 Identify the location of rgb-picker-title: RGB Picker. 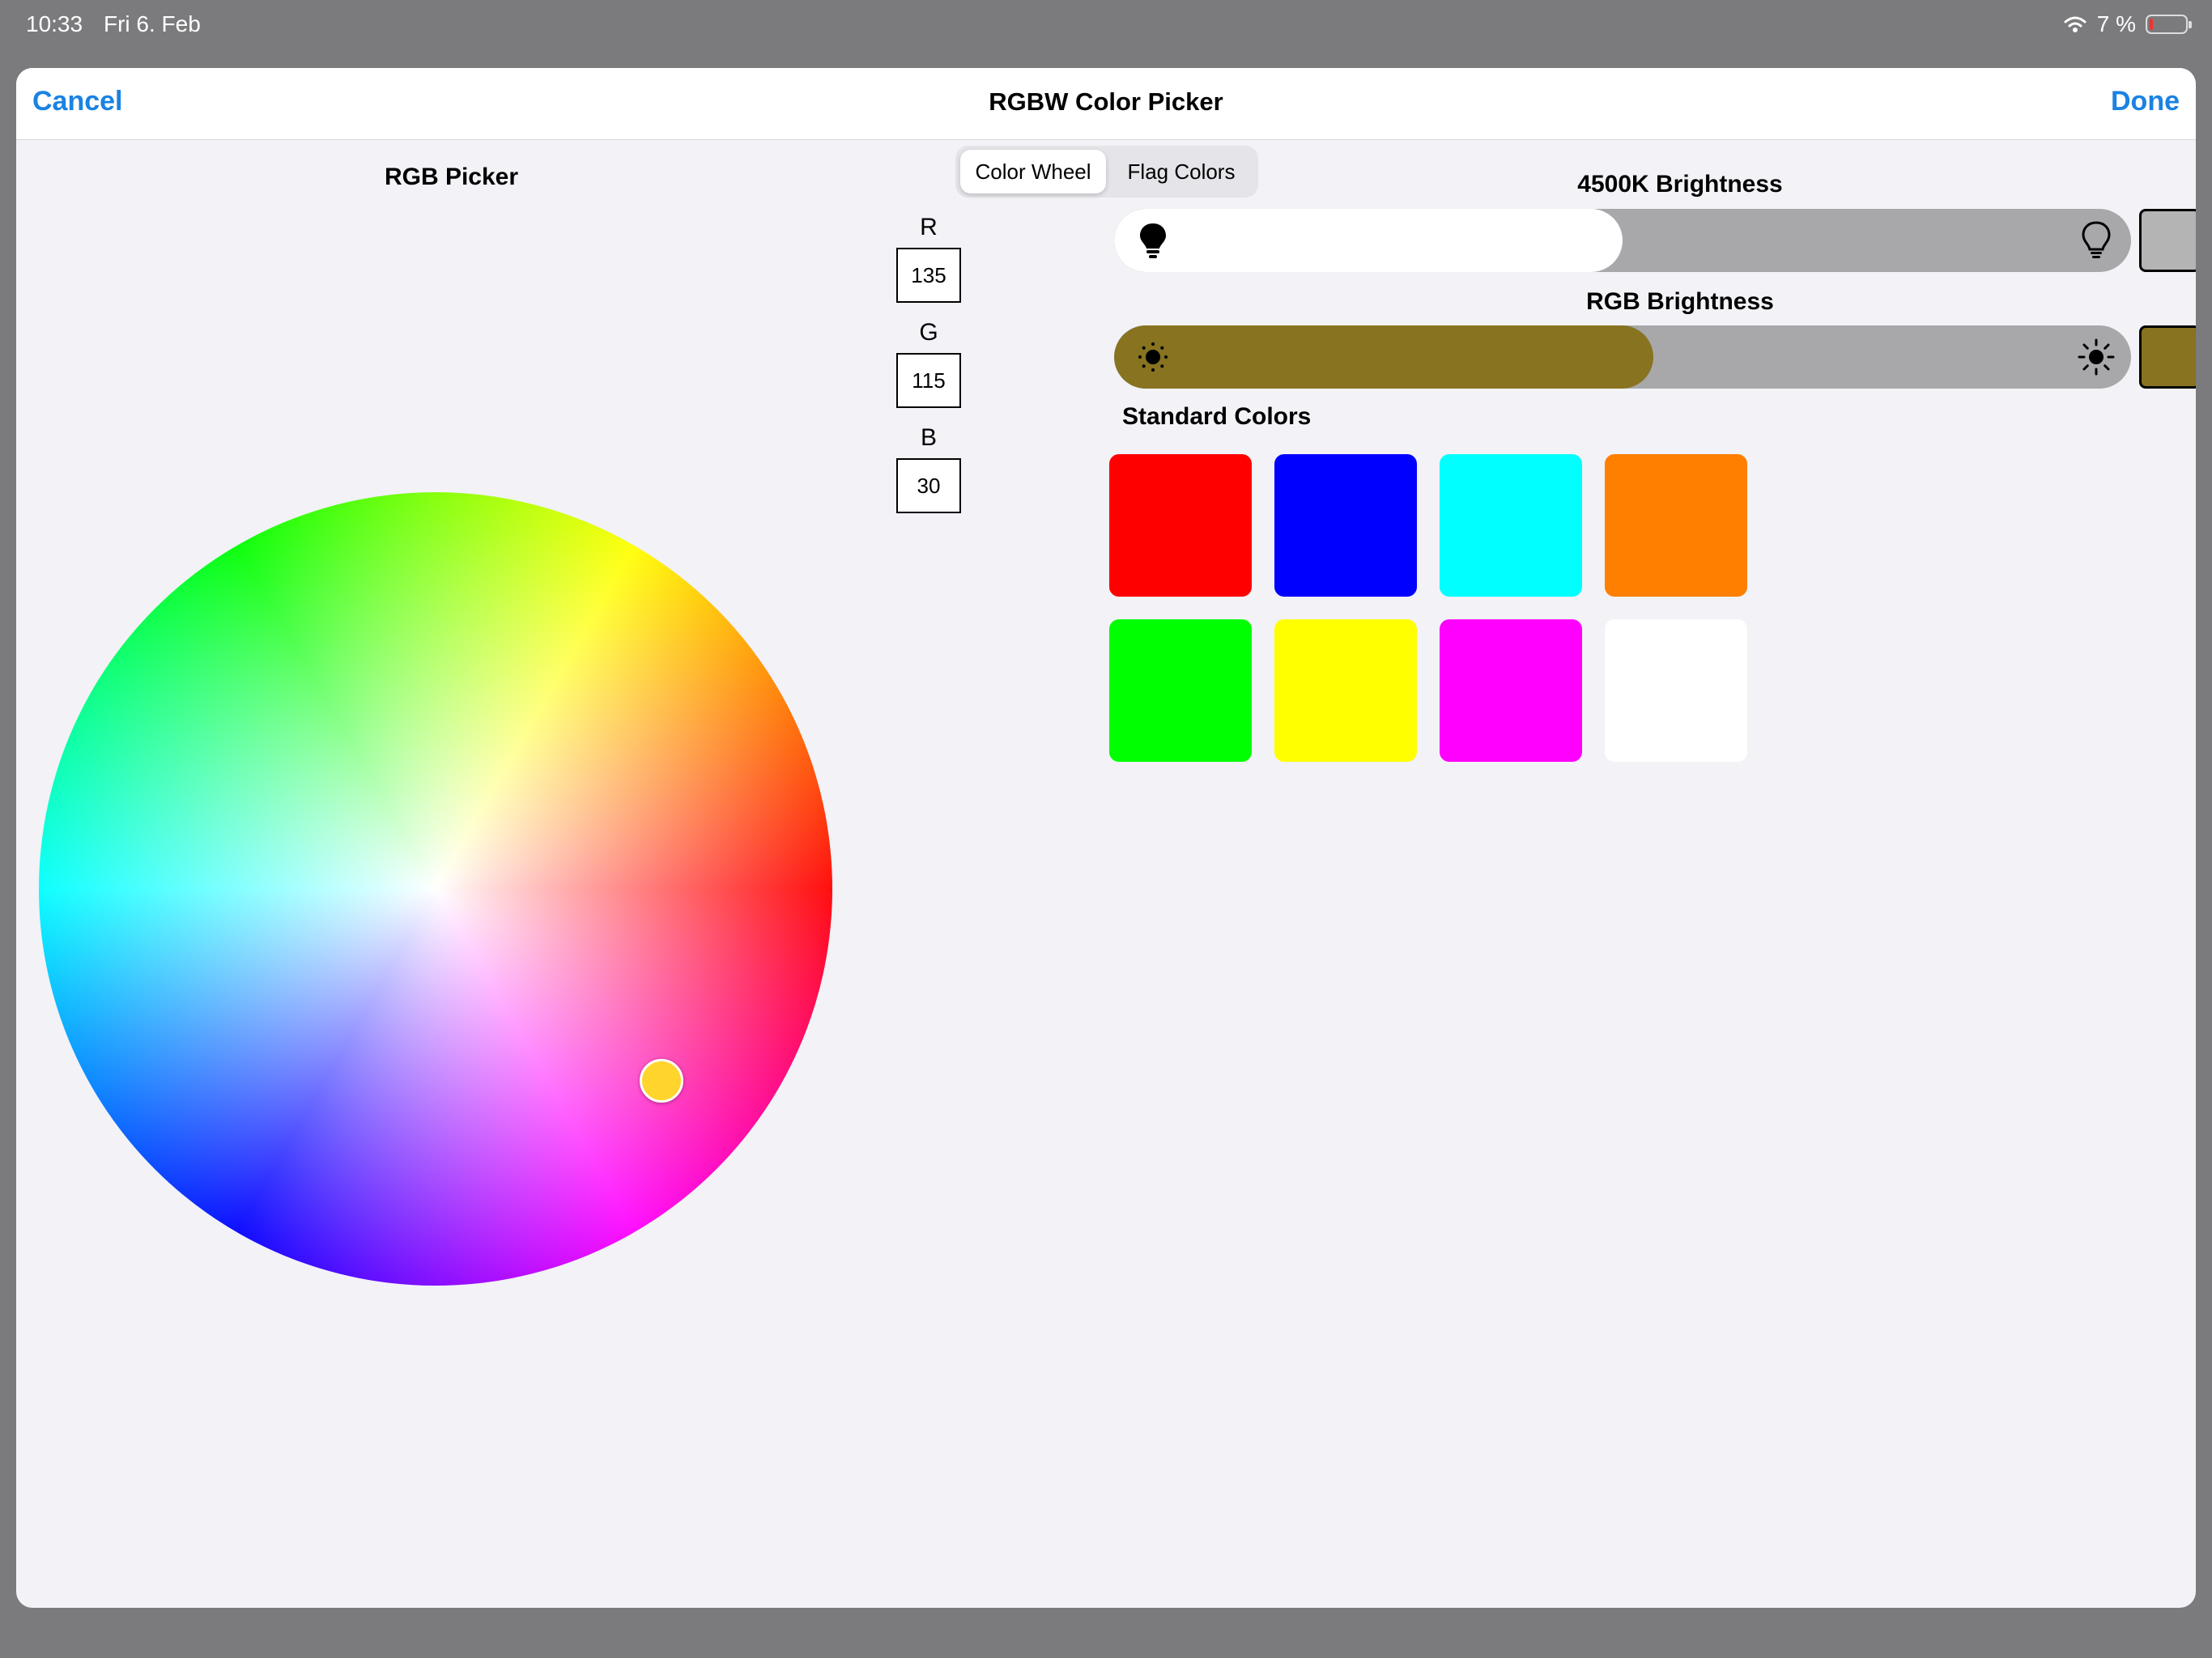
(451, 177).